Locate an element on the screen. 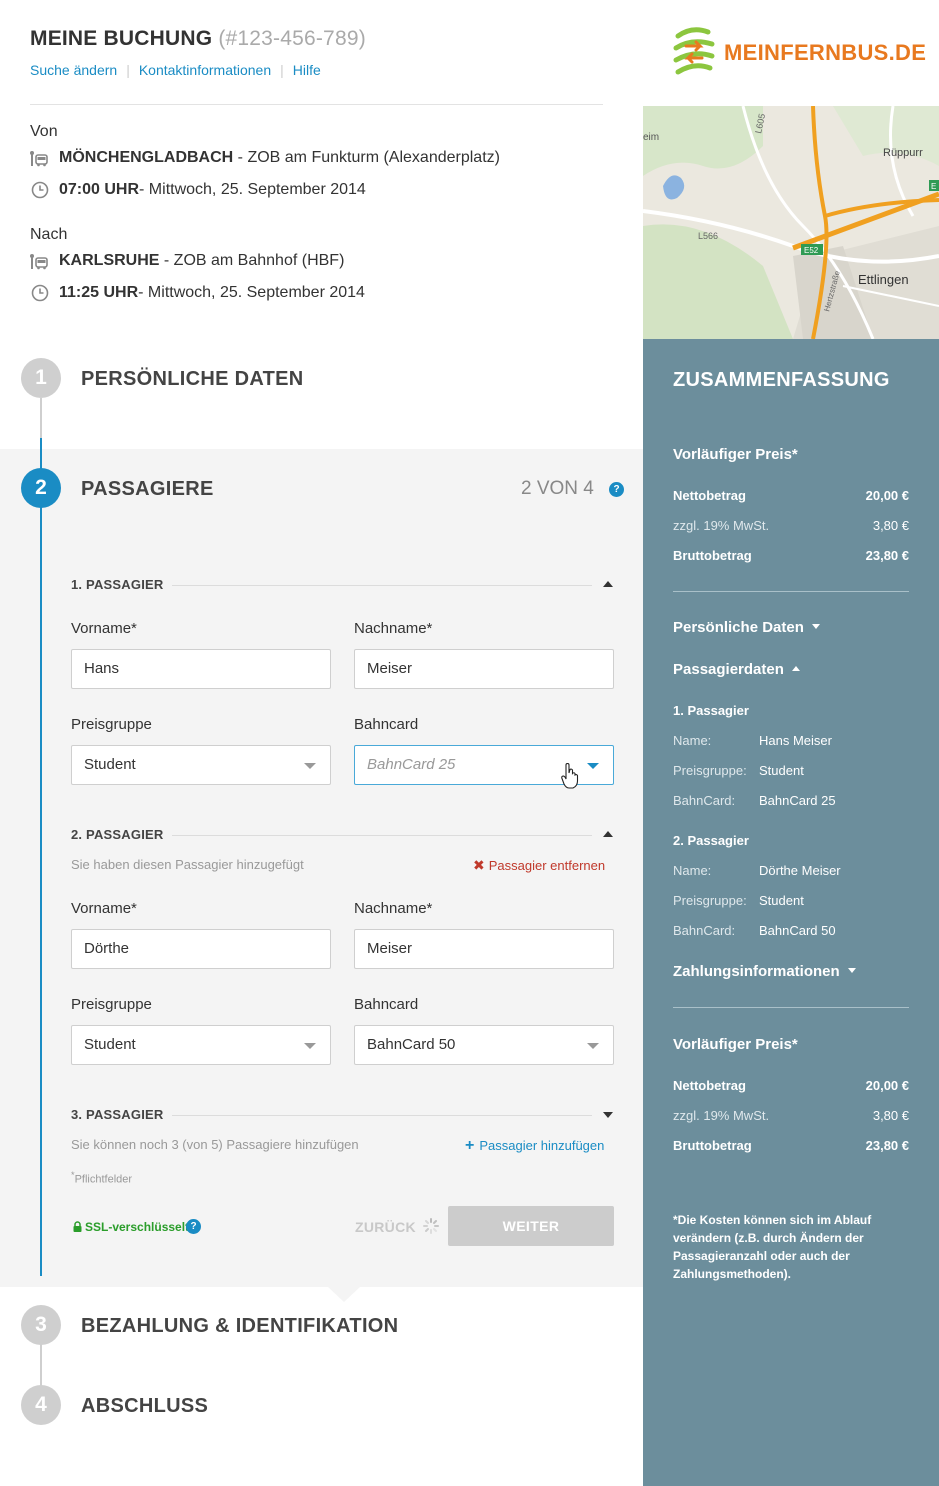  remove-passenger-button: ✖ Passagier entfernen is located at coordinates (539, 865).